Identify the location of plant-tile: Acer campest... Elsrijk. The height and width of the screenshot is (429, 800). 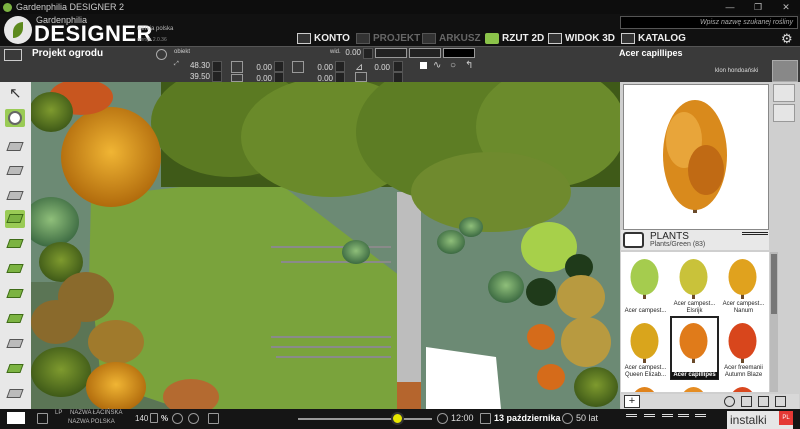
(694, 284).